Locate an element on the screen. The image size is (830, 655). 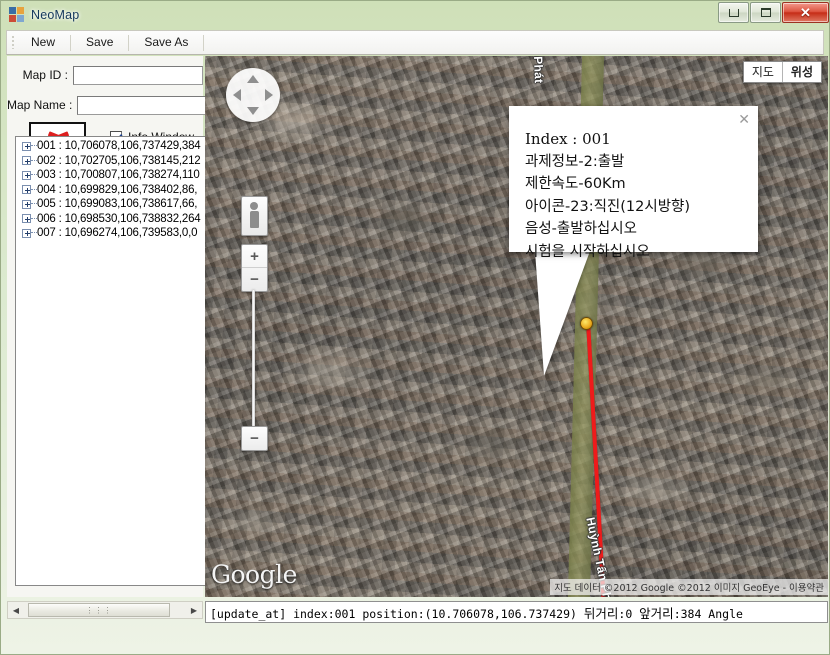
info-line-task: 과제정보-2:출발 is located at coordinates (575, 161).